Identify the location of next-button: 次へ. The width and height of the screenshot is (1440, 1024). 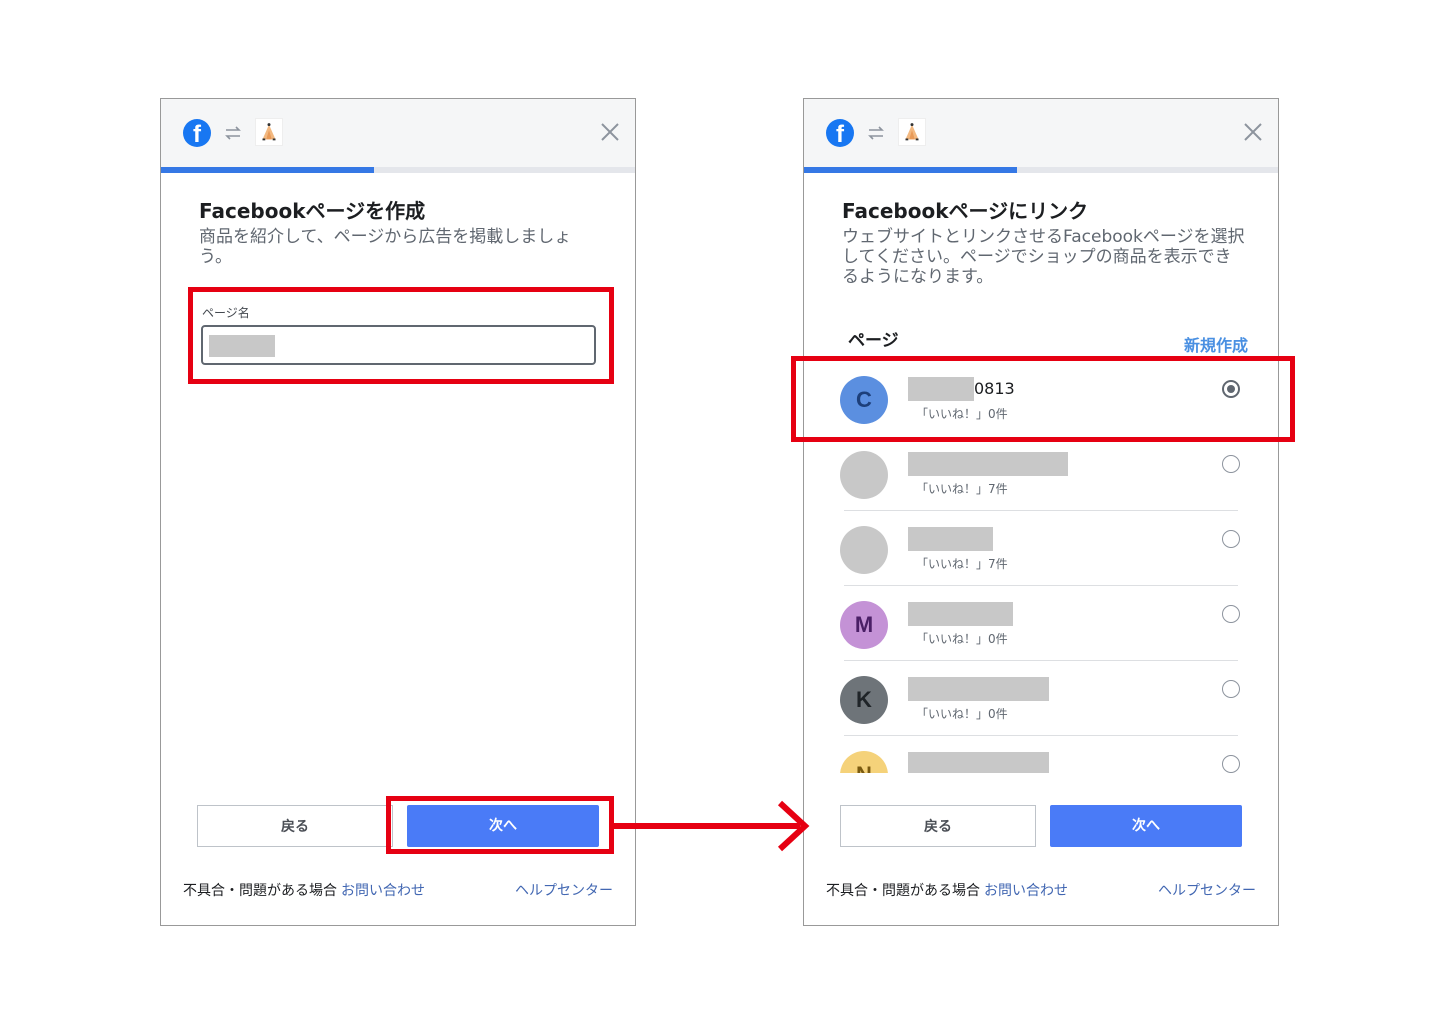
(1146, 826).